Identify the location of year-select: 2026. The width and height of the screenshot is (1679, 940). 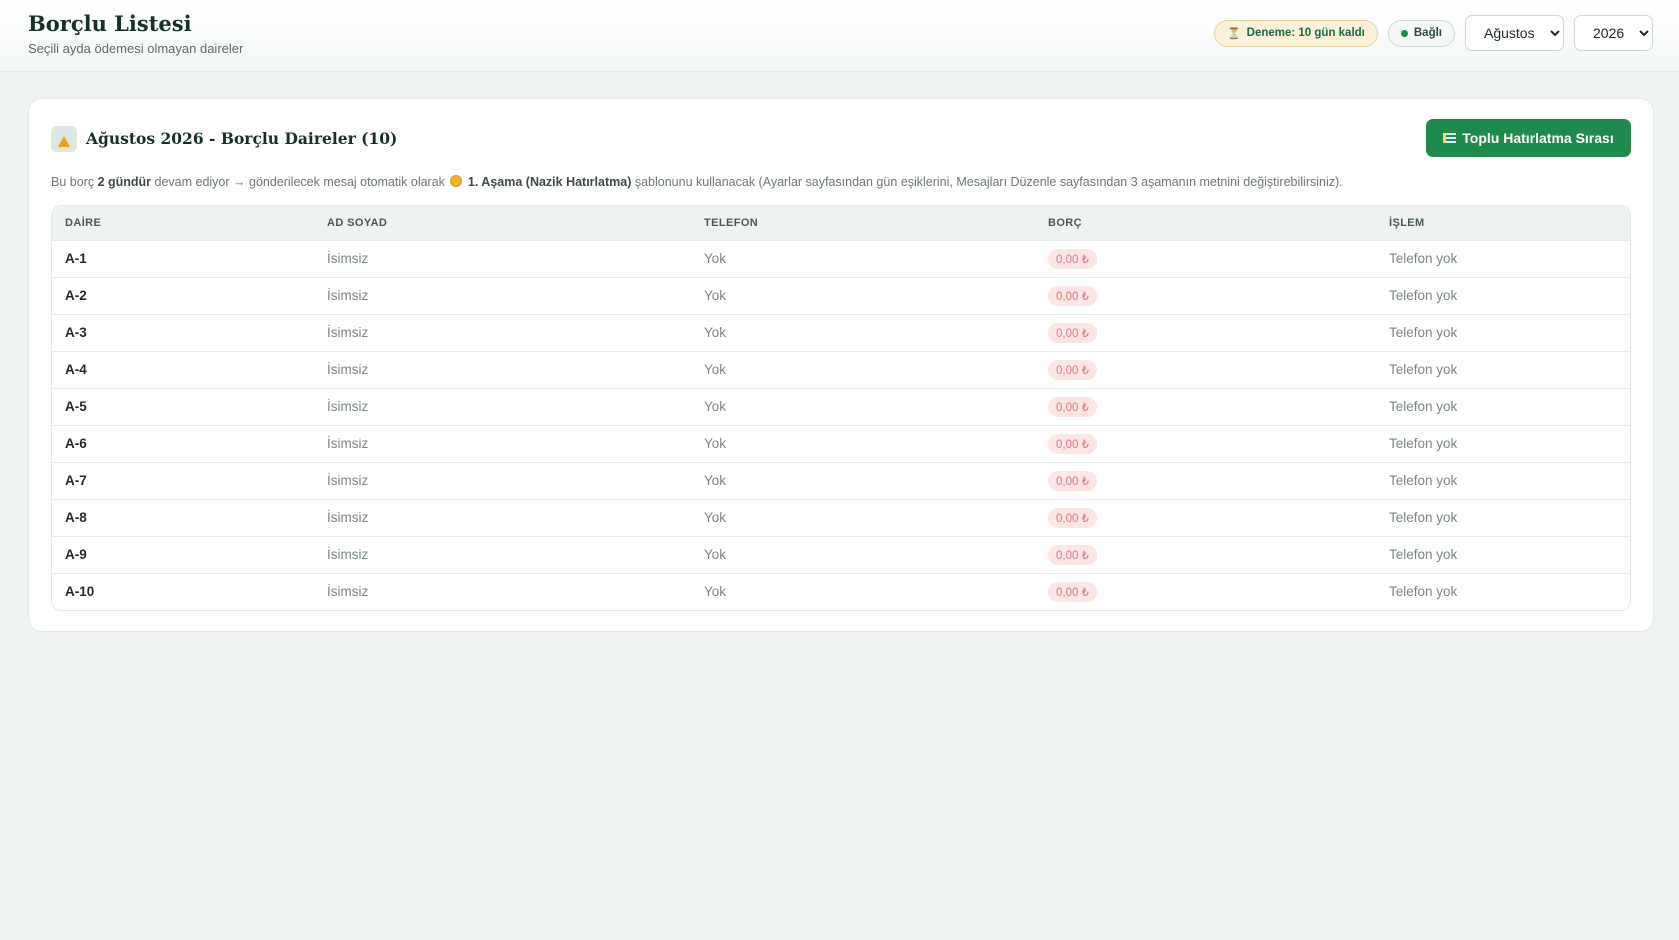
(1613, 33).